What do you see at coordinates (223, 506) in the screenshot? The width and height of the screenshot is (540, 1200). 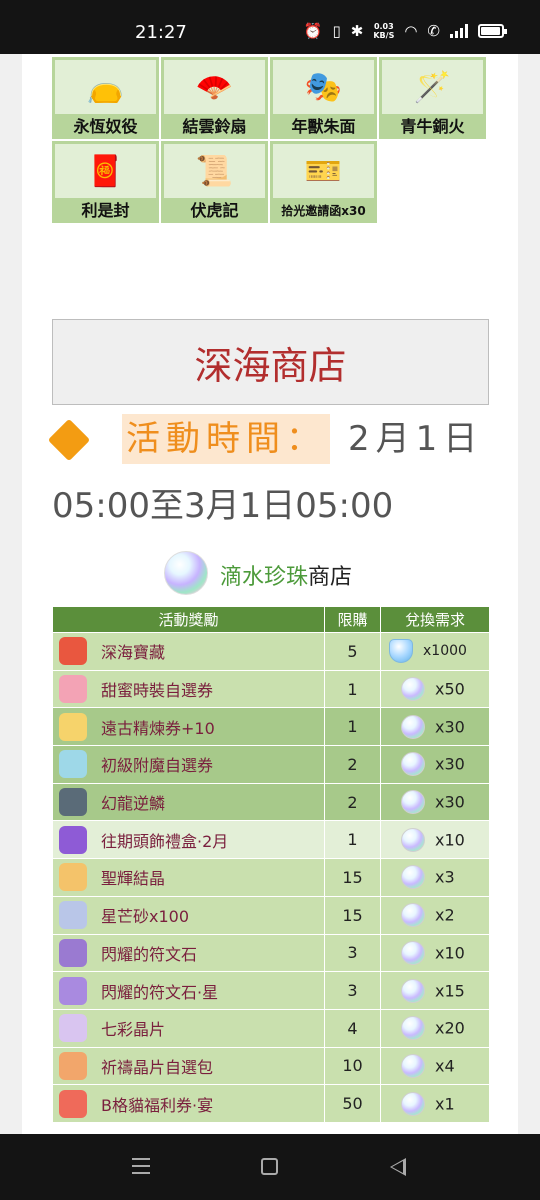 I see `activity-date-range: 05:00至3月1日05:00` at bounding box center [223, 506].